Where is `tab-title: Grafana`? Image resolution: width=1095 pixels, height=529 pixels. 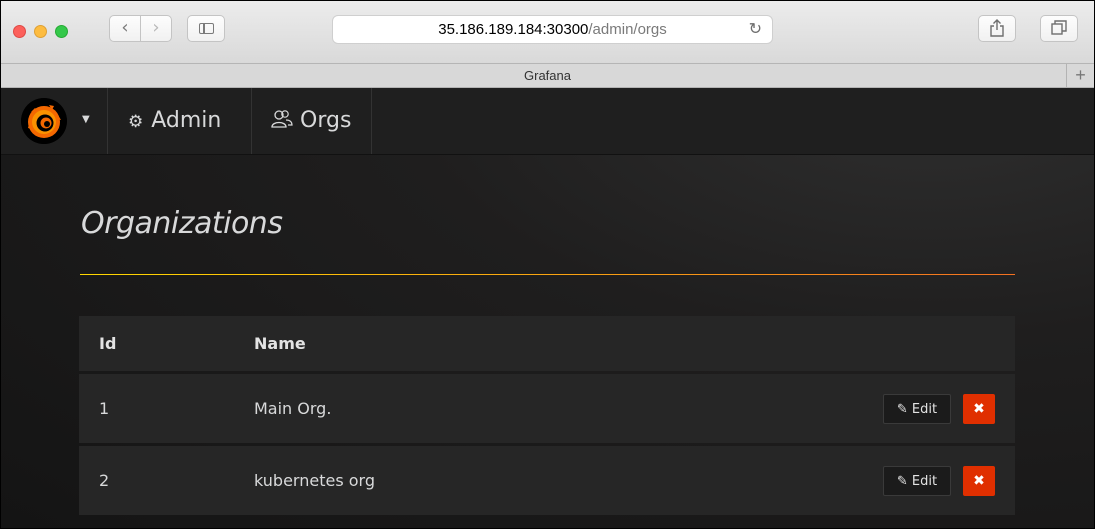 tab-title: Grafana is located at coordinates (547, 75).